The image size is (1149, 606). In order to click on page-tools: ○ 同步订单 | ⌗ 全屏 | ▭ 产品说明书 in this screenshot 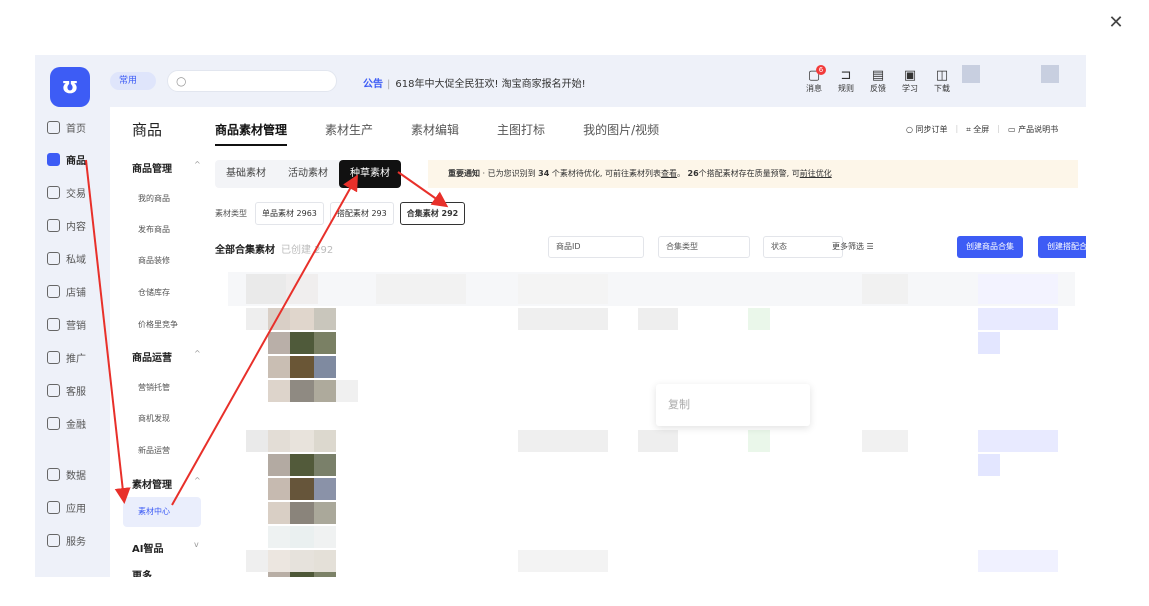, I will do `click(982, 129)`.